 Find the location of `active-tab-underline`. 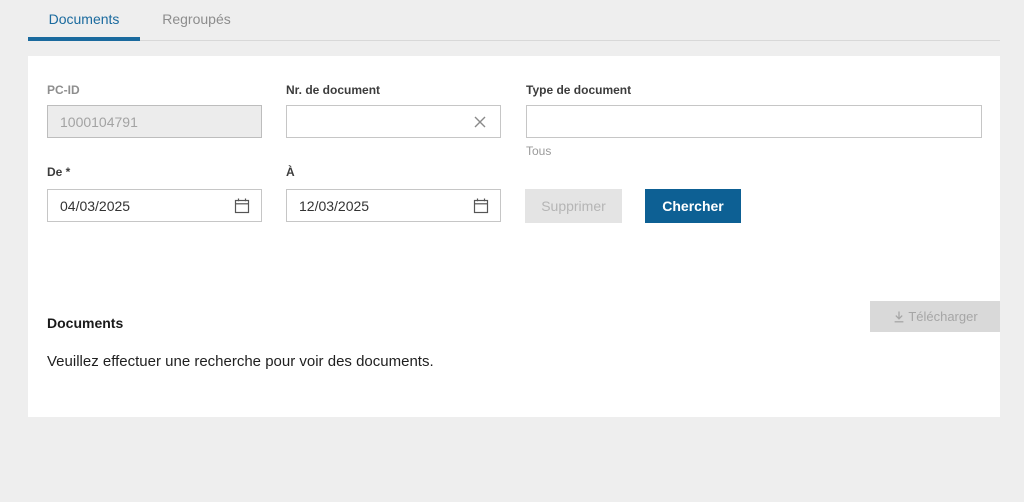

active-tab-underline is located at coordinates (84, 39).